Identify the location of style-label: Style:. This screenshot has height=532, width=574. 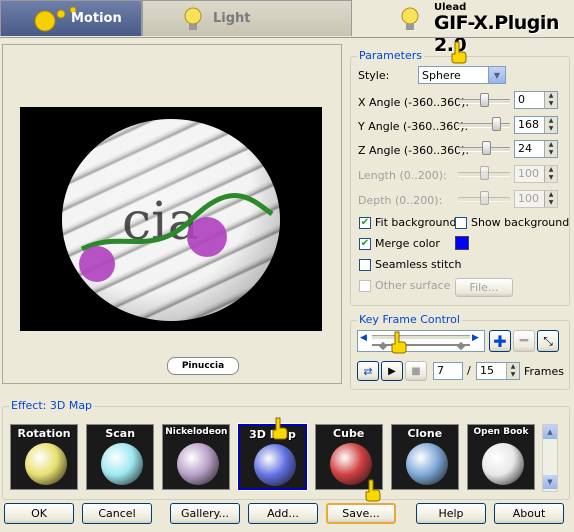
(374, 75).